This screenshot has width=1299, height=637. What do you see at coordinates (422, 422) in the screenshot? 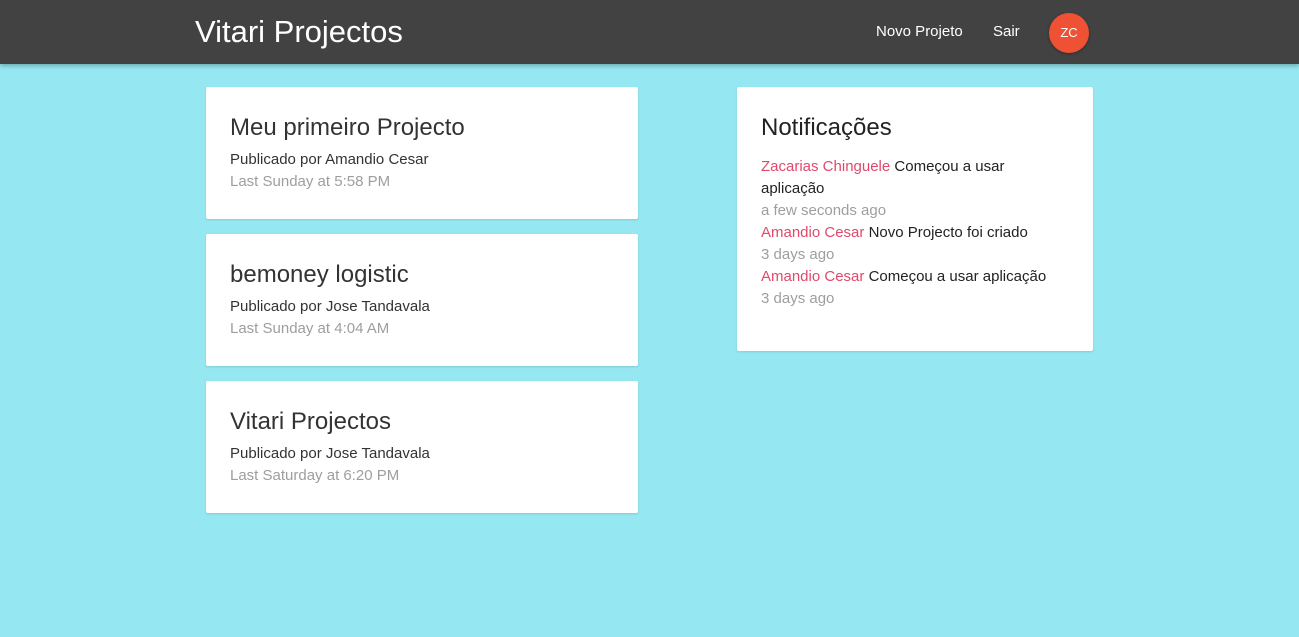
I see `project-title: Vitari Projectos` at bounding box center [422, 422].